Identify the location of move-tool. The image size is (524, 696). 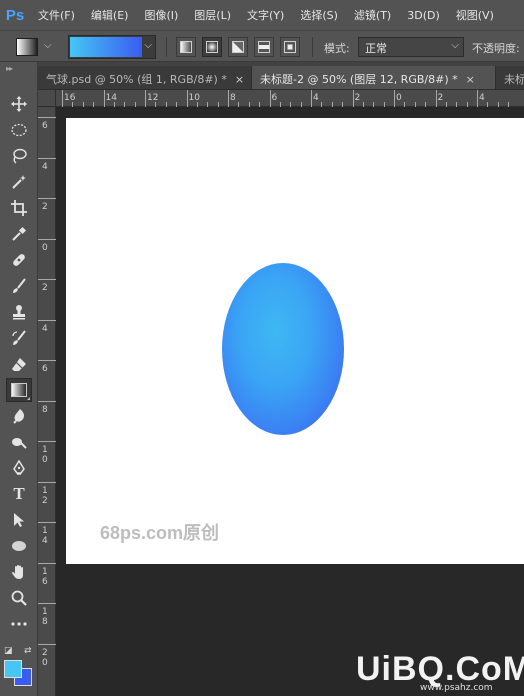
(19, 104).